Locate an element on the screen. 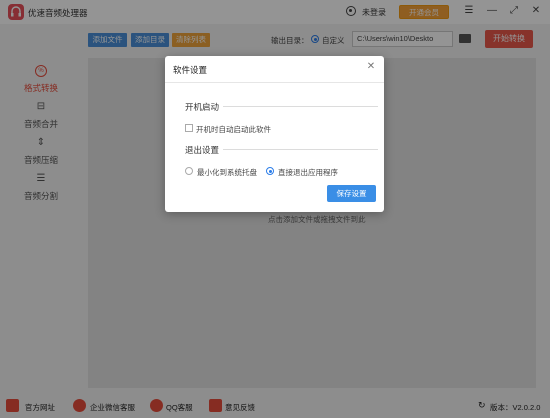  auto-start-label: 开机时自动启动此软件 is located at coordinates (233, 129).